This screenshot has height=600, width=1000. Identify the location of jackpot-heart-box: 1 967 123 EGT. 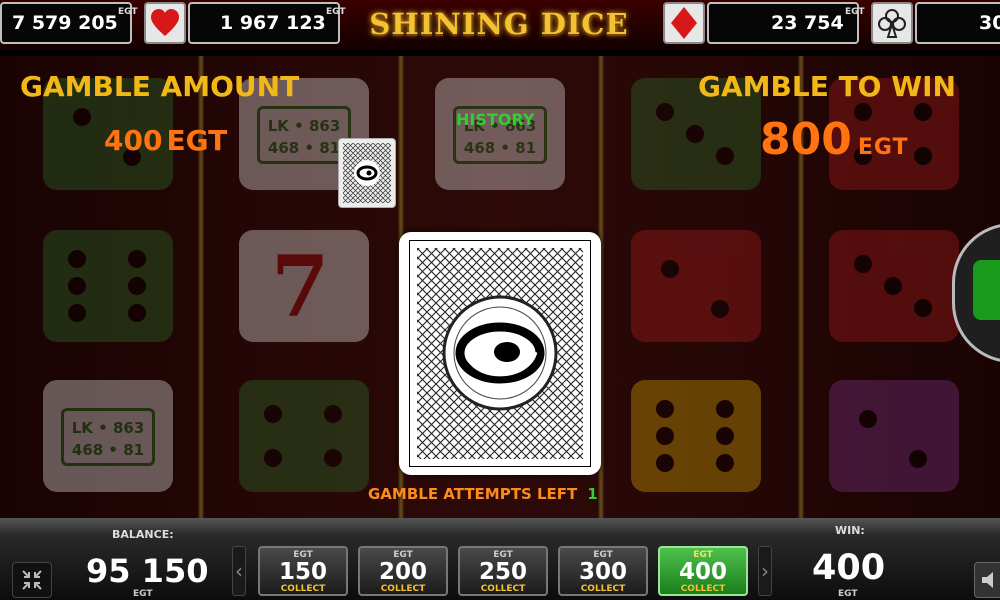
(267, 23).